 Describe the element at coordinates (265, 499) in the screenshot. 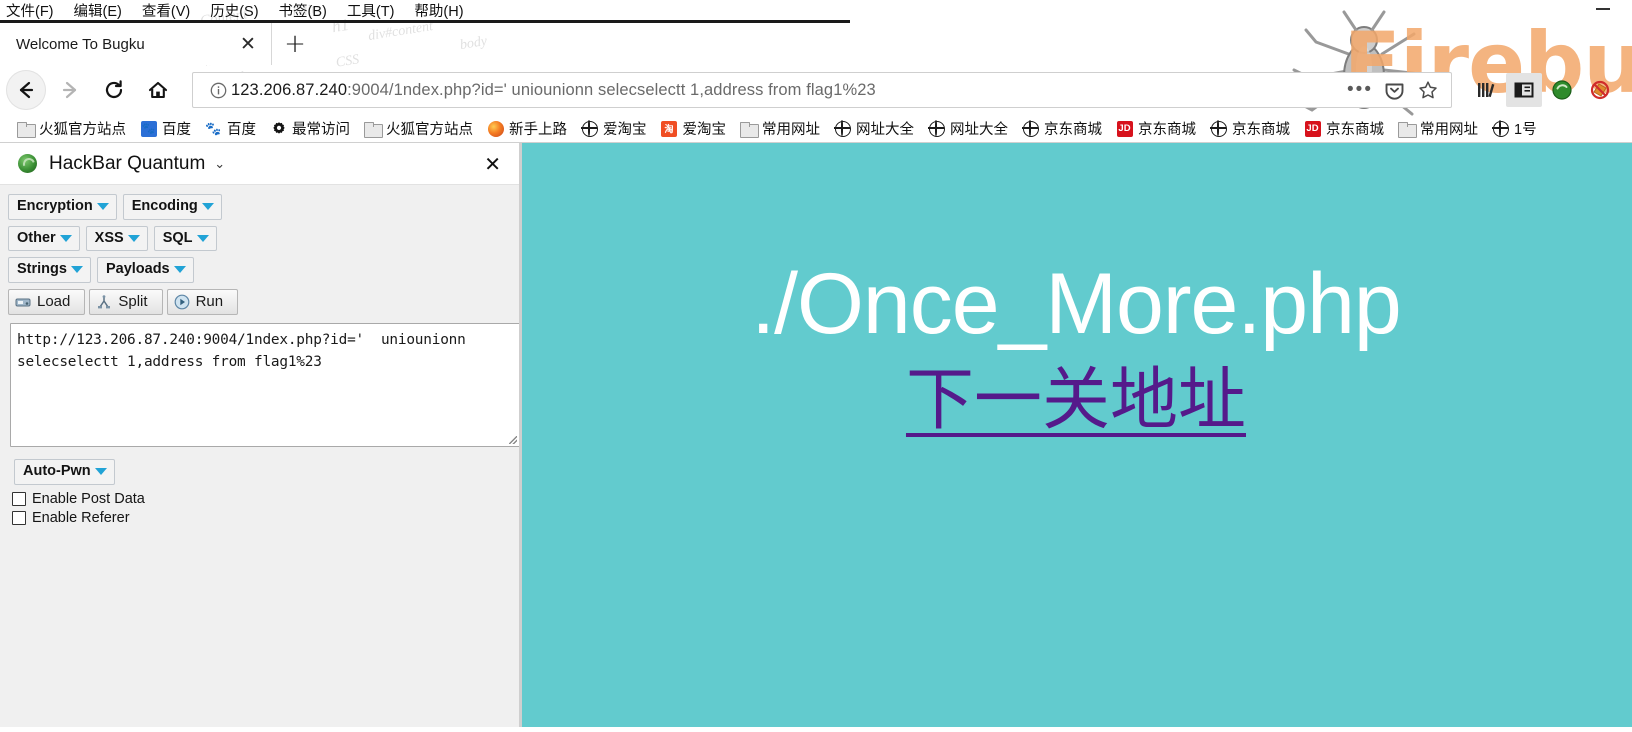

I see `enable-post-data-checkbox: Enable Post Data` at that location.